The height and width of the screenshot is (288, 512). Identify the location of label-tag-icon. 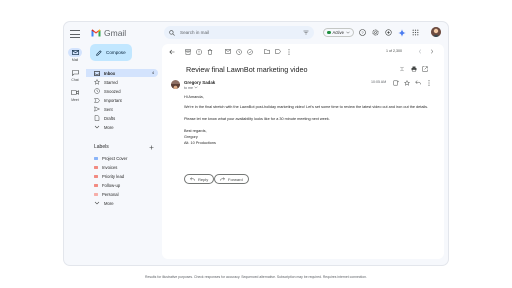
(277, 51).